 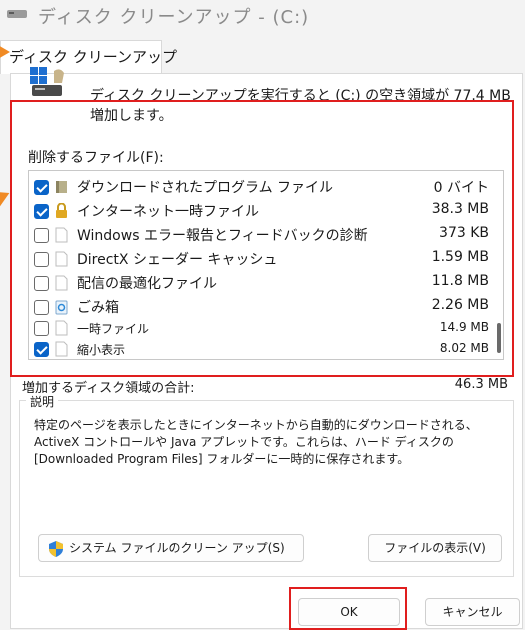 I want to click on files-to-delete-label: 削除するファイル(F):, so click(x=96, y=158).